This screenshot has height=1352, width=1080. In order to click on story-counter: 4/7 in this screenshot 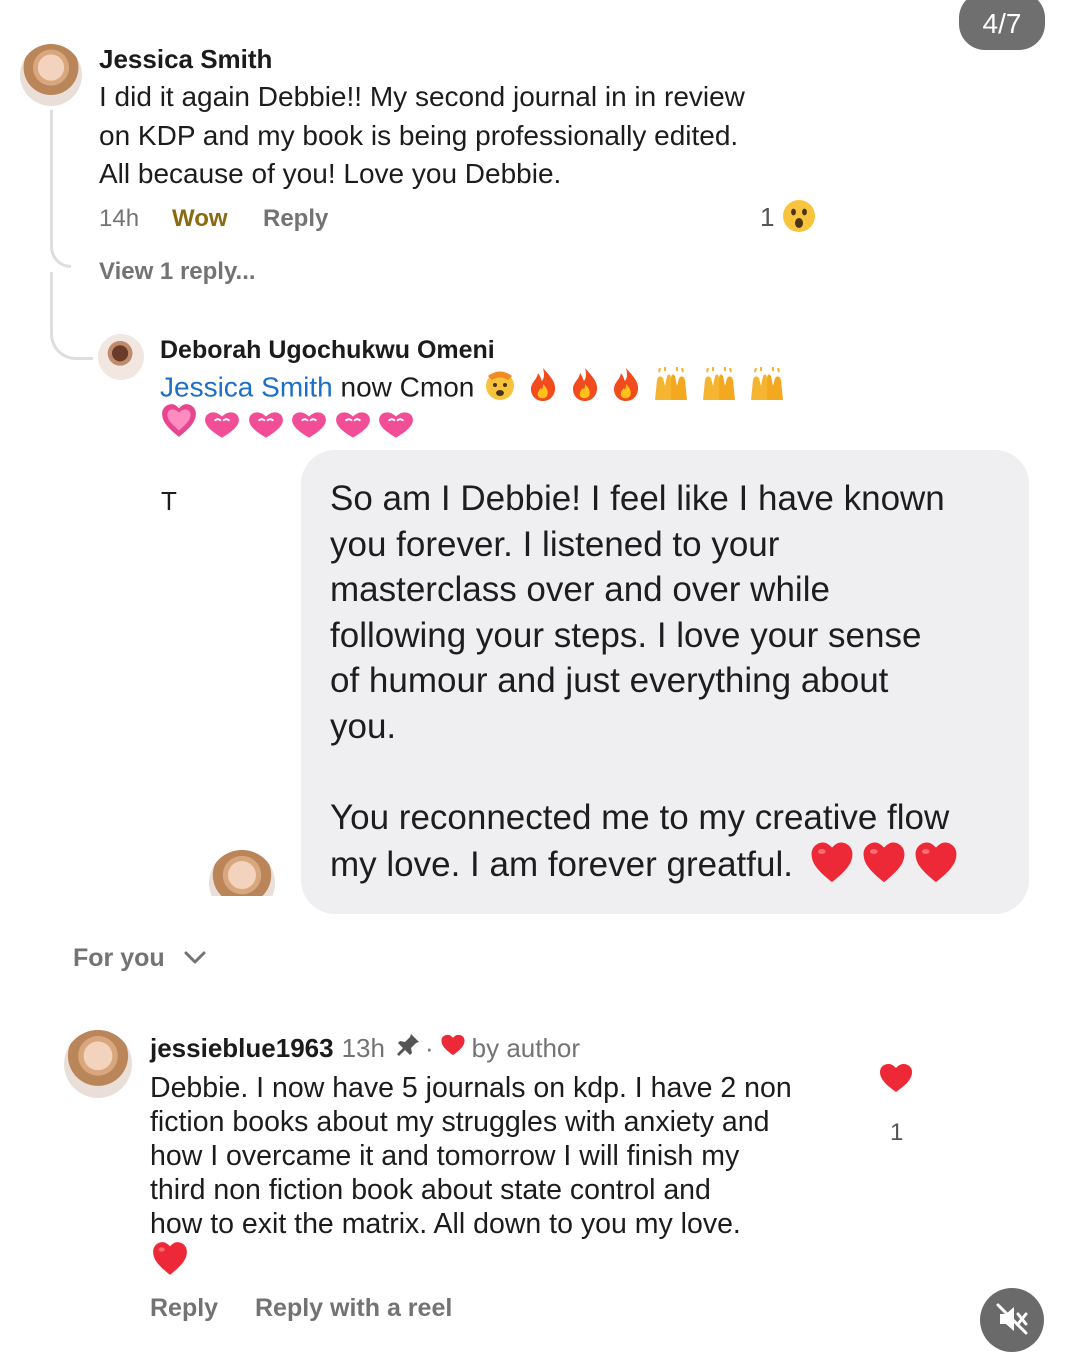, I will do `click(1002, 25)`.